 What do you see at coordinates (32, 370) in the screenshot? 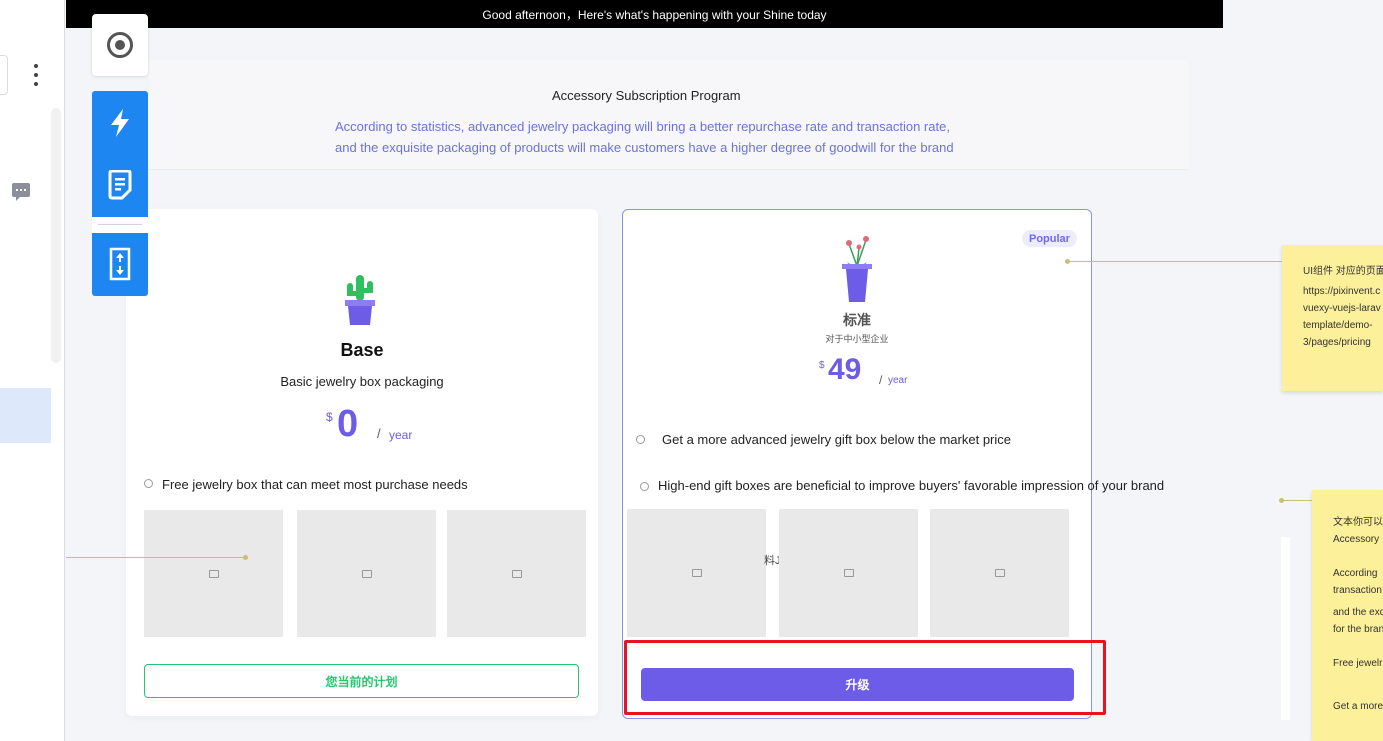
I see `left-panel` at bounding box center [32, 370].